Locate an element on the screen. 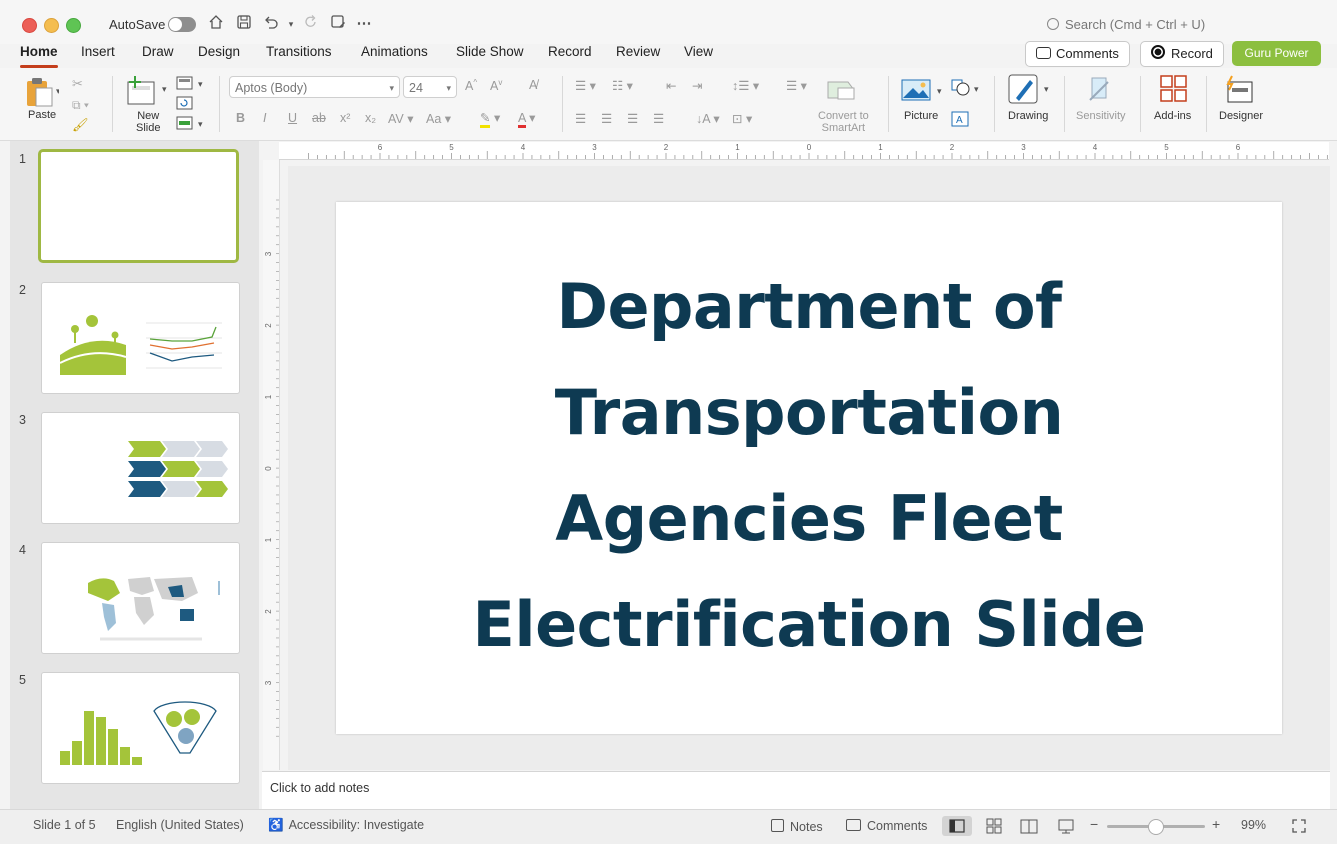 The height and width of the screenshot is (844, 1337). underline-icon: U is located at coordinates (292, 118).